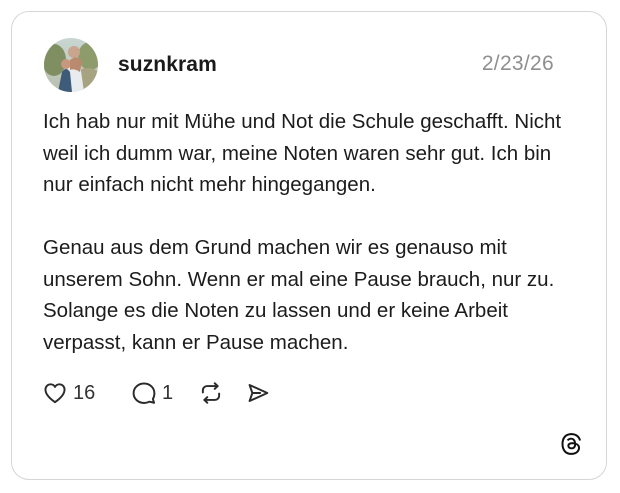  Describe the element at coordinates (168, 393) in the screenshot. I see `reply-count: 1` at that location.